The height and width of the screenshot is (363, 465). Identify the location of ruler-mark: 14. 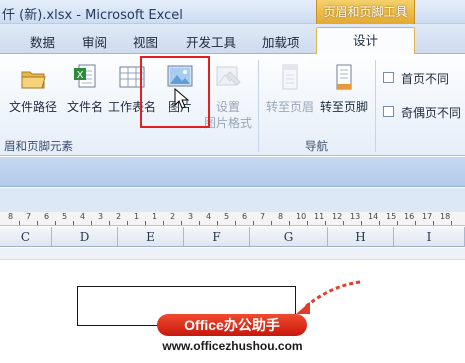
(373, 216).